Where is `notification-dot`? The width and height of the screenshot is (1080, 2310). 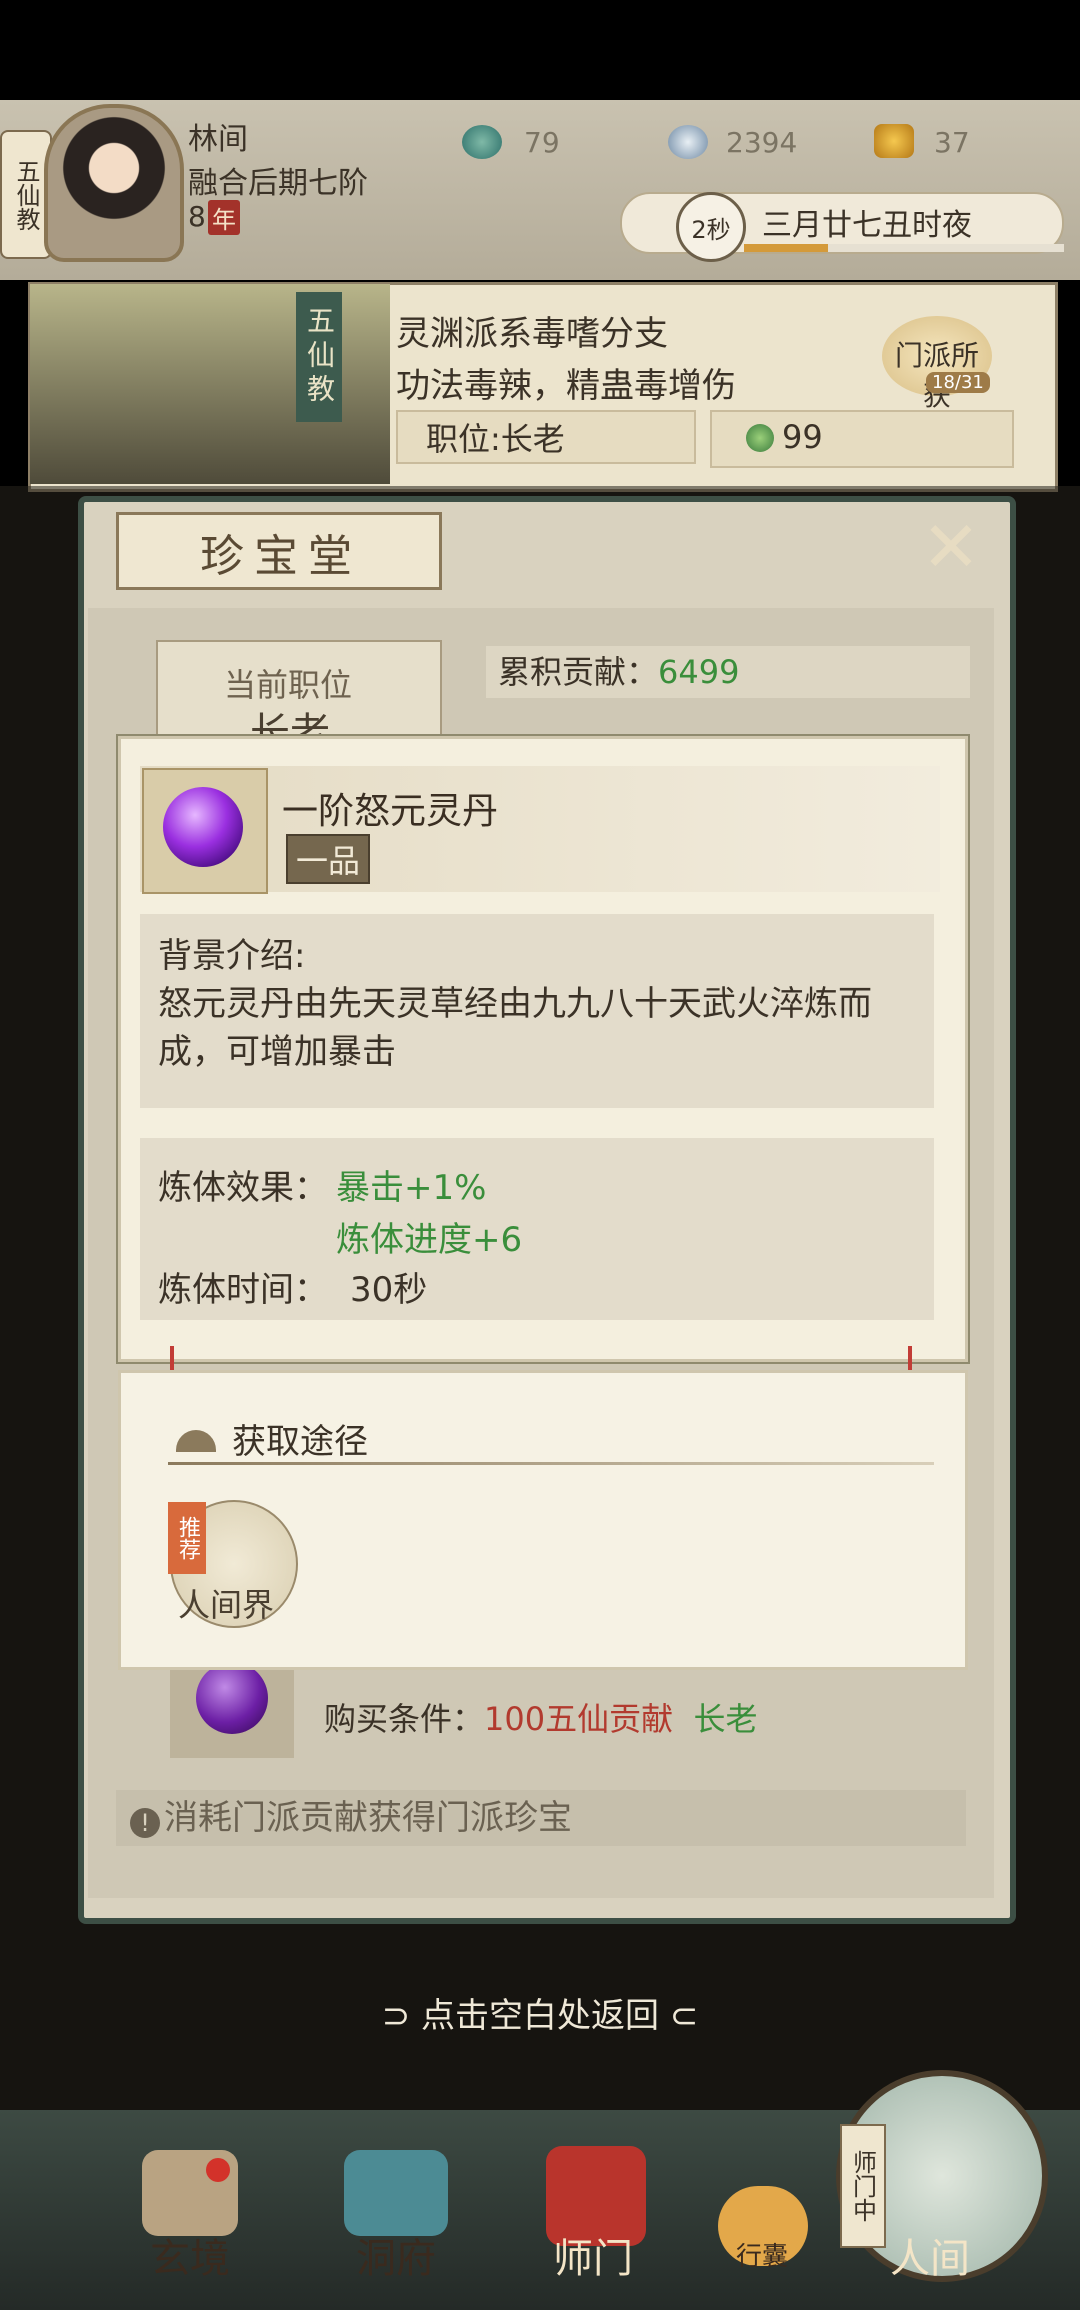
notification-dot is located at coordinates (218, 2170).